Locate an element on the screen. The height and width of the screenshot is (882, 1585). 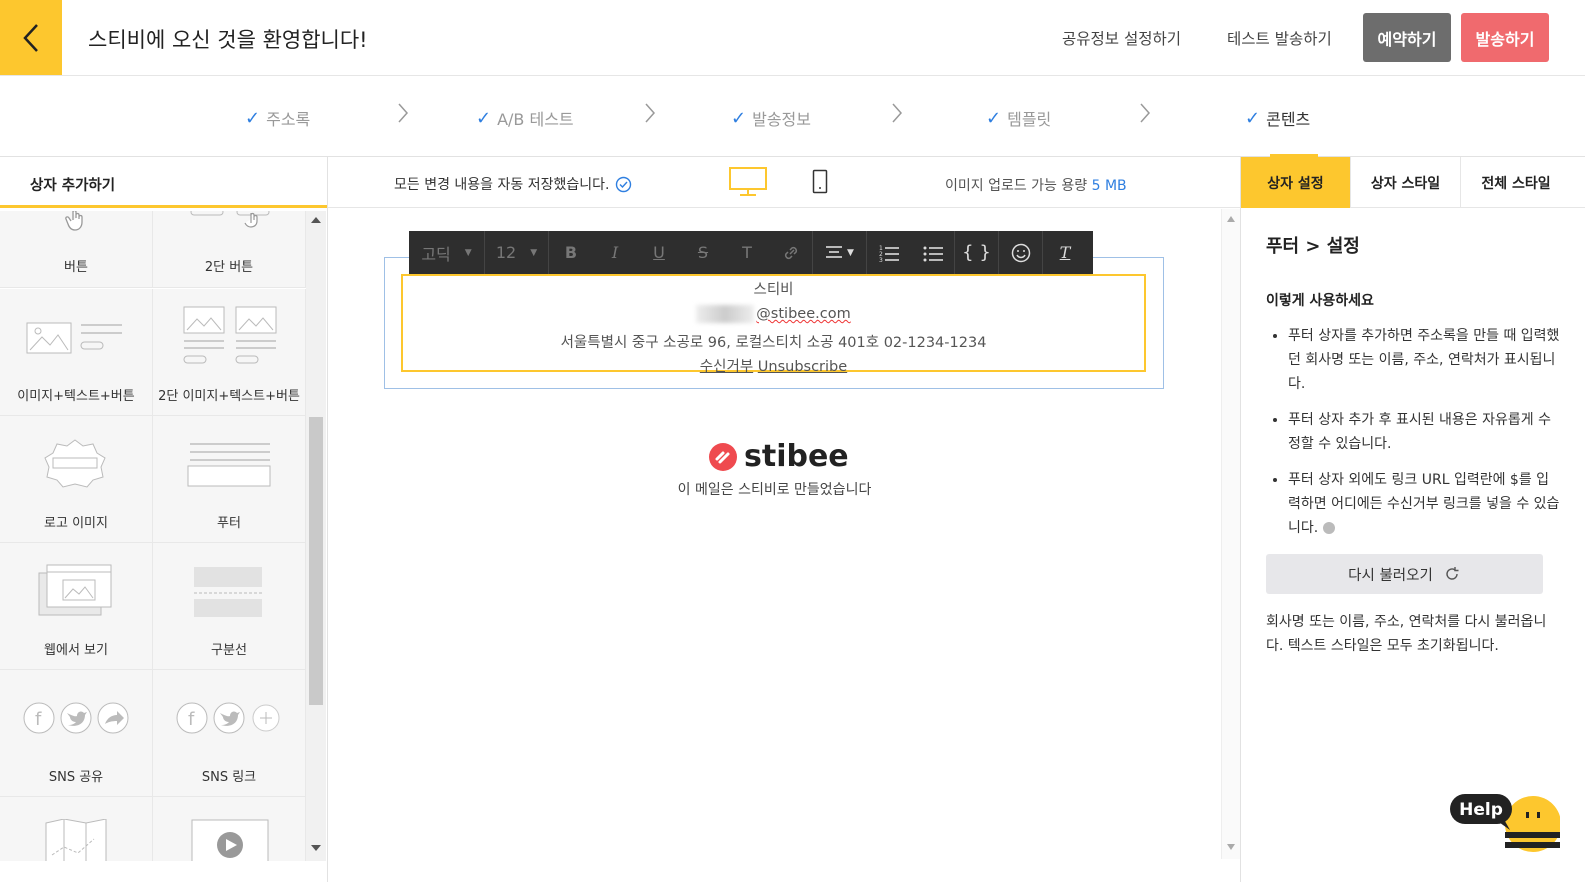
bold-button: B is located at coordinates (571, 252).